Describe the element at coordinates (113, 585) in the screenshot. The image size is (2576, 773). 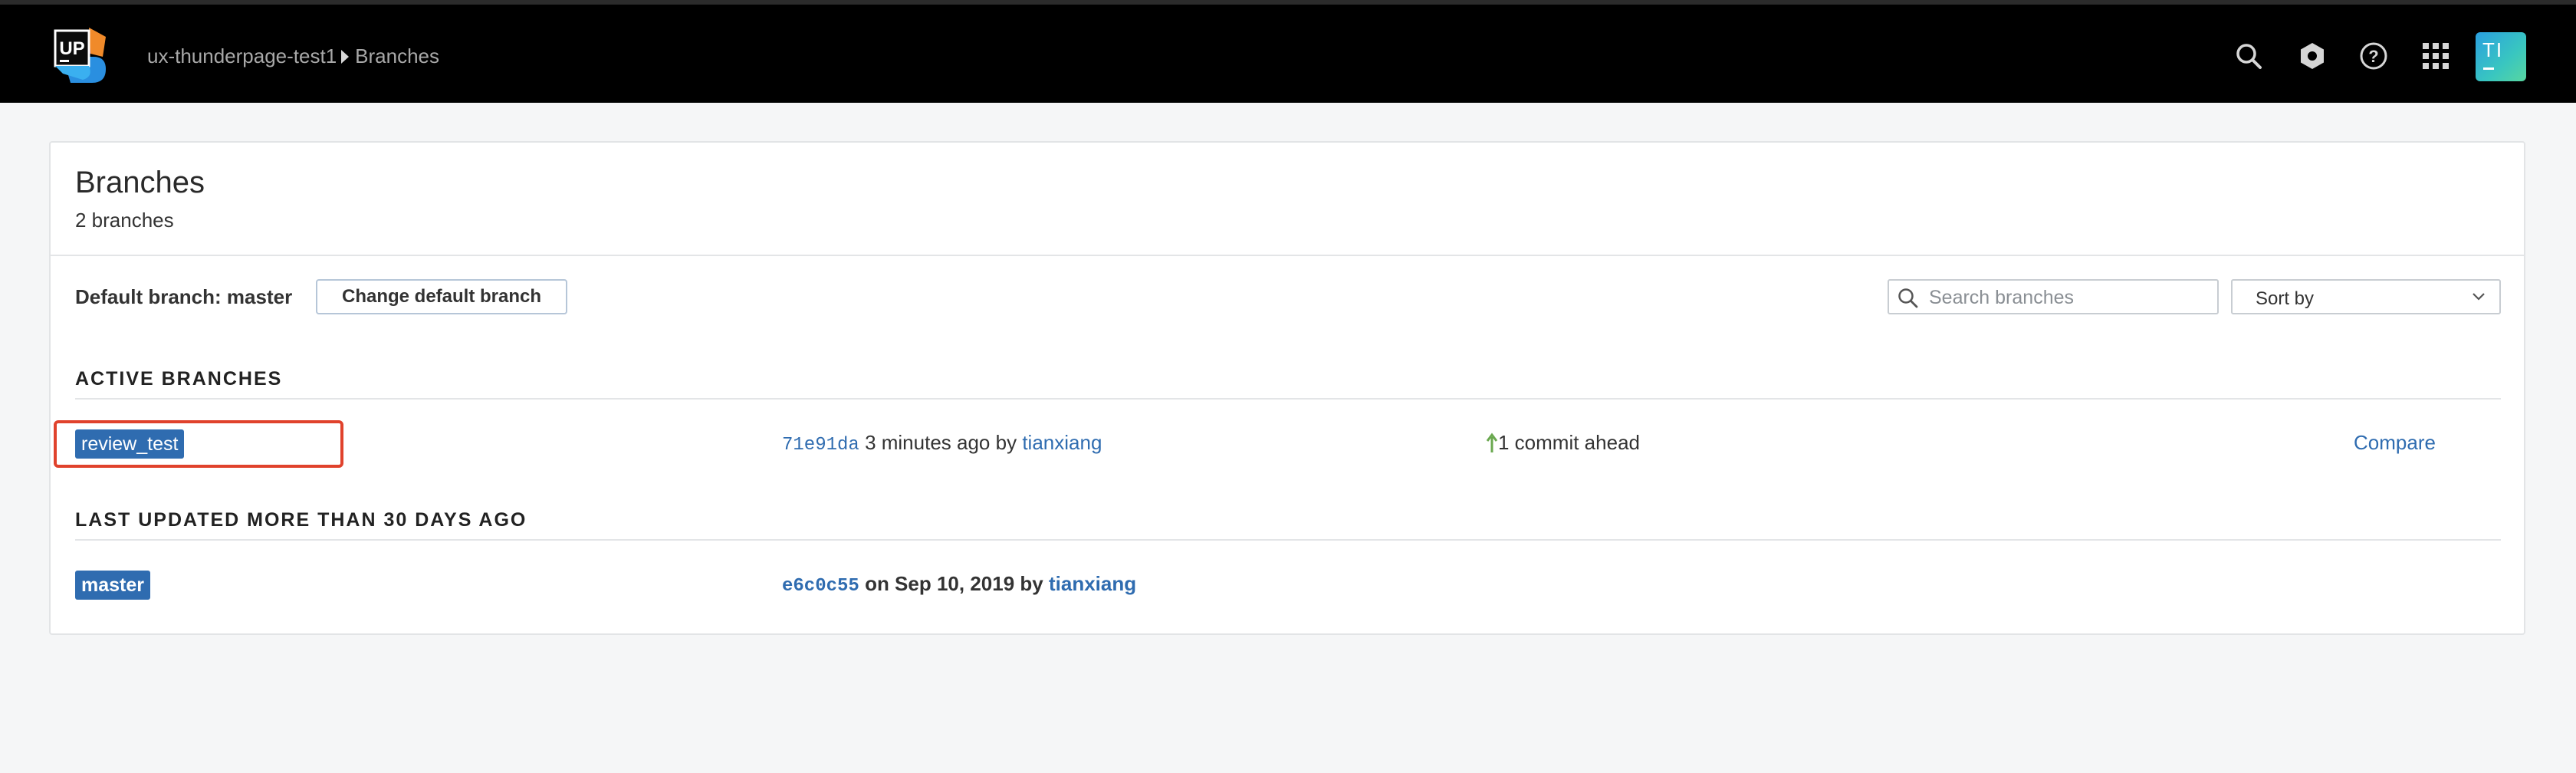
I see `branch-name-tag: master` at that location.